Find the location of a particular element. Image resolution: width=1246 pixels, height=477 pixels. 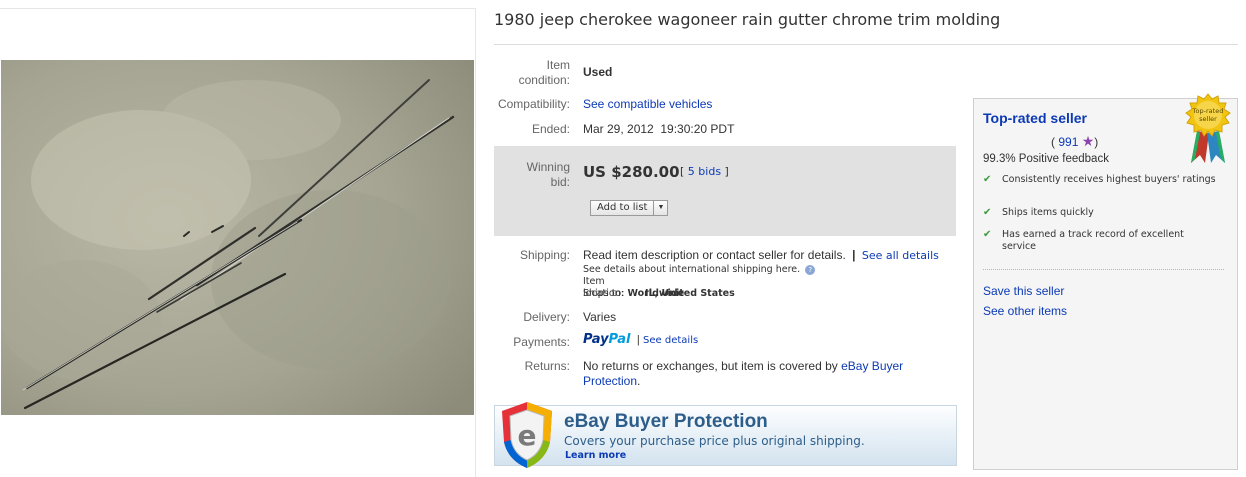

positive-feedback: 99.3% Positive feedback is located at coordinates (1046, 159).